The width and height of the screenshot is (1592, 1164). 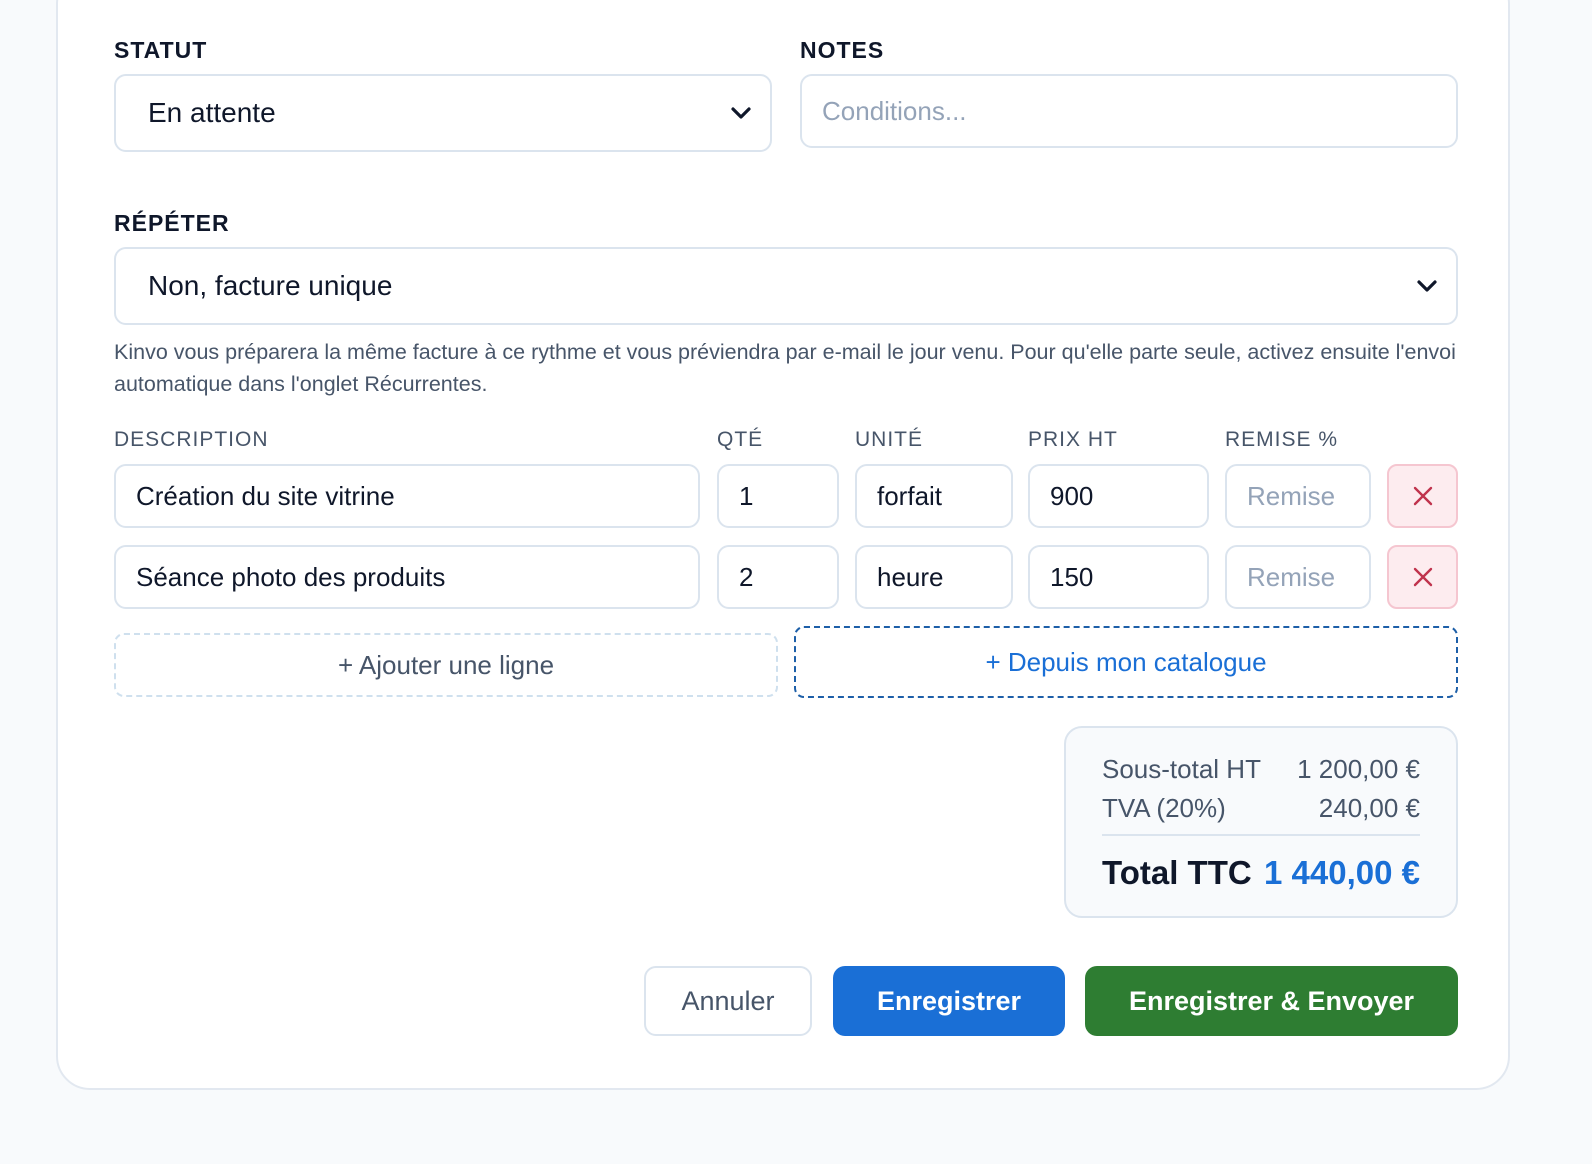 What do you see at coordinates (212, 112) in the screenshot?
I see `status-select-value: En attente` at bounding box center [212, 112].